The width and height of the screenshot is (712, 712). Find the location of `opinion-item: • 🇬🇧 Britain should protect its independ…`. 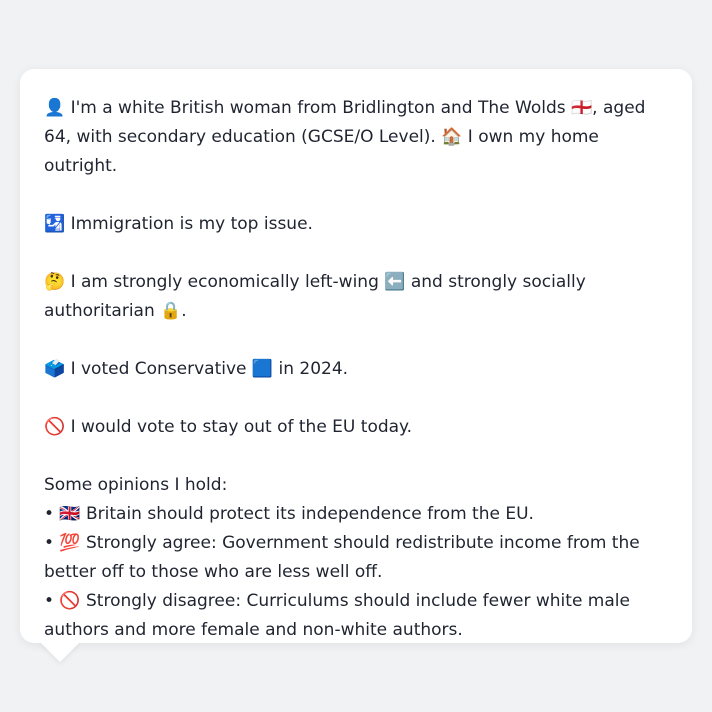

opinion-item: • 🇬🇧 Britain should protect its independ… is located at coordinates (289, 514).